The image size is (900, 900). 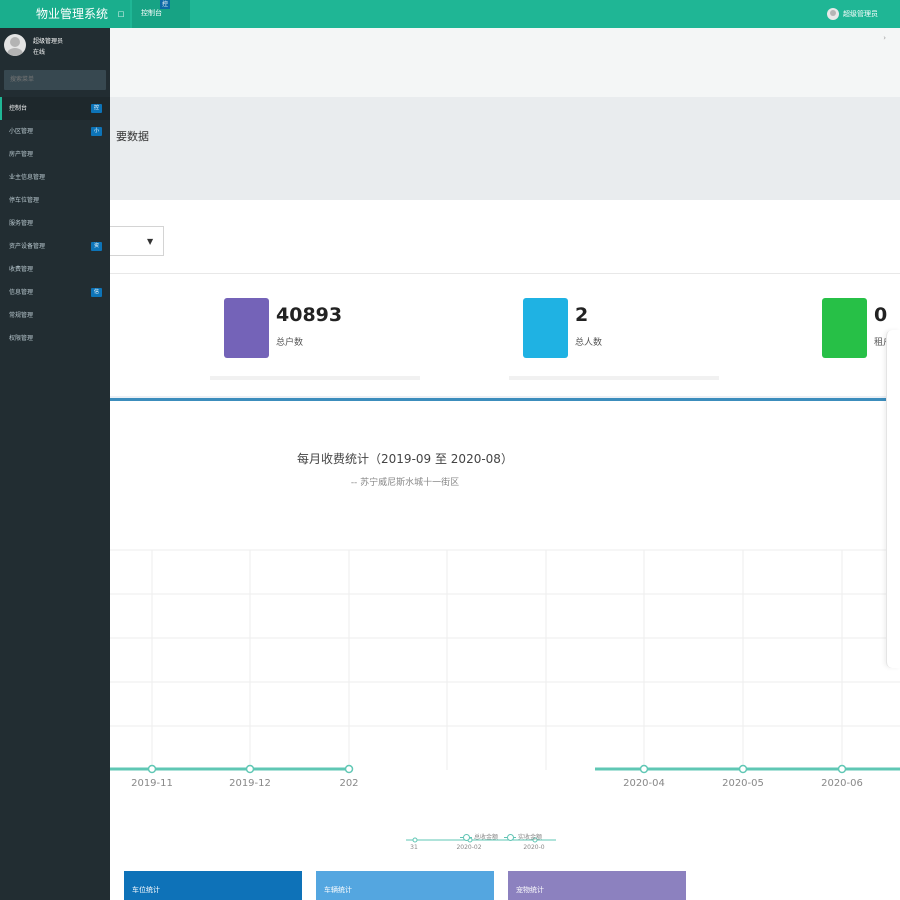 I want to click on sidebar-item-label: 房产管理, so click(x=21, y=154).